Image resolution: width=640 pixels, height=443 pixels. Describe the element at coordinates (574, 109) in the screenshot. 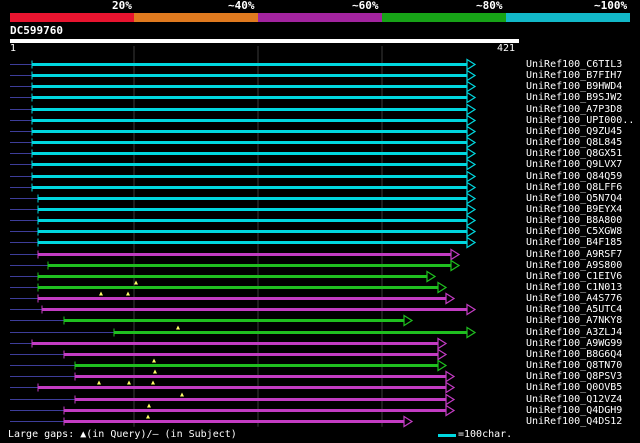

I see `hit-label: UniRef100_A7P3D8` at that location.